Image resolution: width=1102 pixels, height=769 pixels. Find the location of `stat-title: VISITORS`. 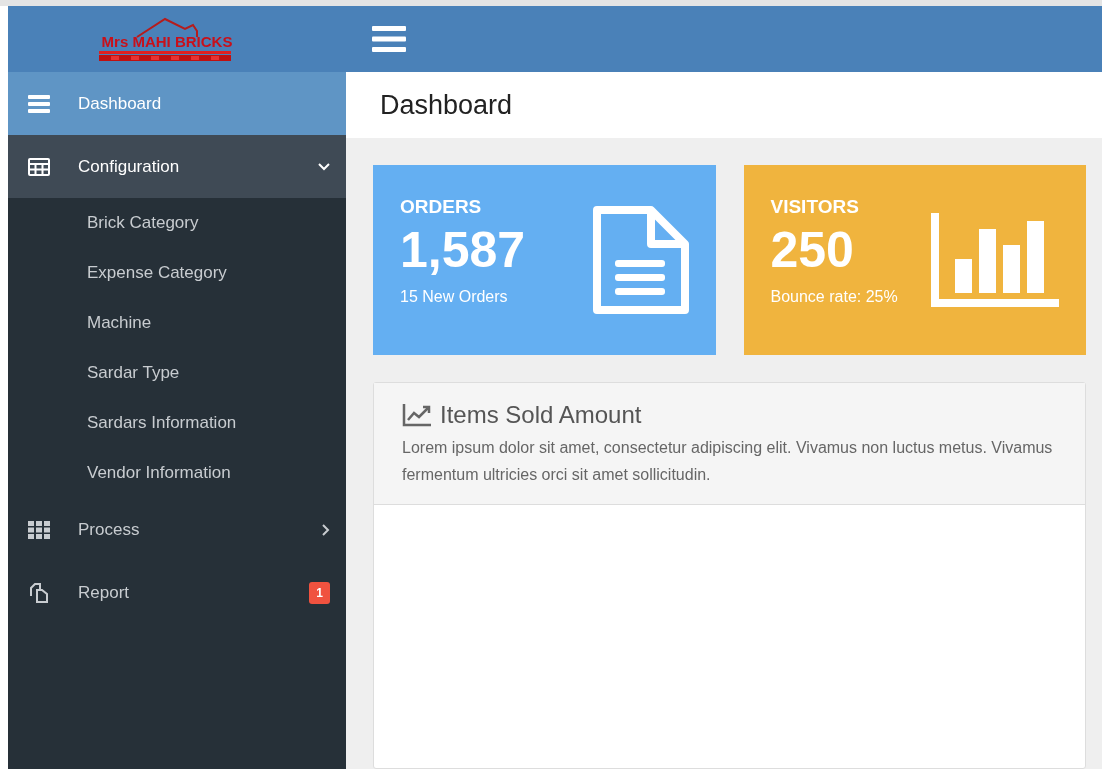

stat-title: VISITORS is located at coordinates (815, 207).